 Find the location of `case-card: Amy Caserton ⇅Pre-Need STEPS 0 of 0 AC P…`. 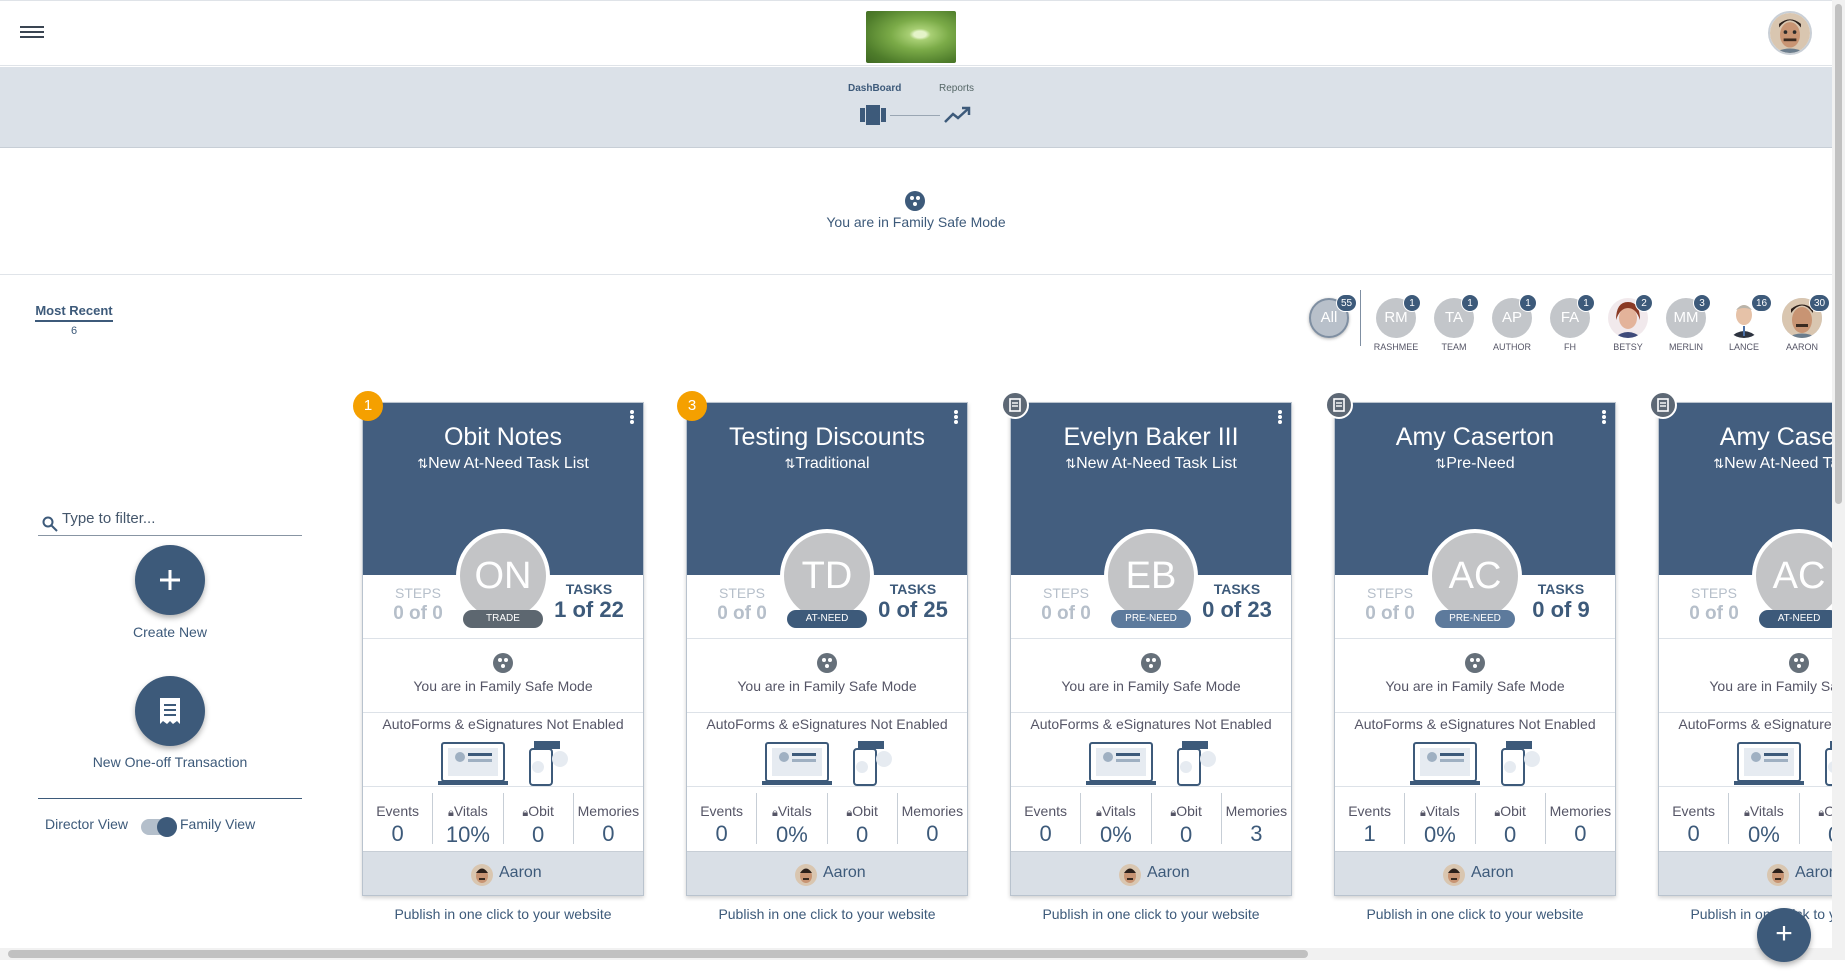

case-card: Amy Caserton ⇅Pre-Need STEPS 0 of 0 AC P… is located at coordinates (1470, 643).